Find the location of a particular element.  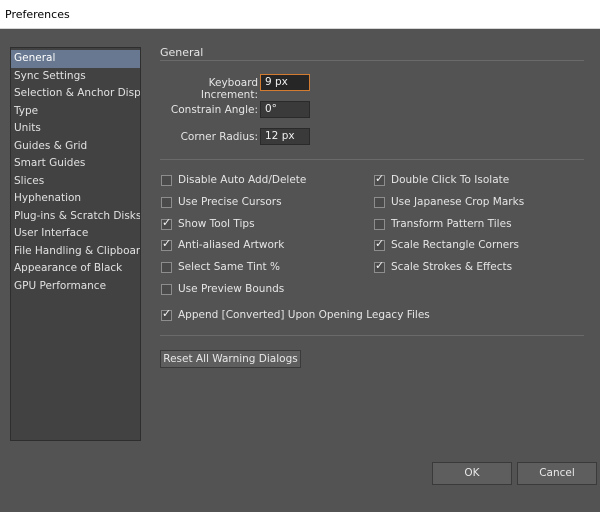

sidebar-item-units: Units is located at coordinates (75, 129).